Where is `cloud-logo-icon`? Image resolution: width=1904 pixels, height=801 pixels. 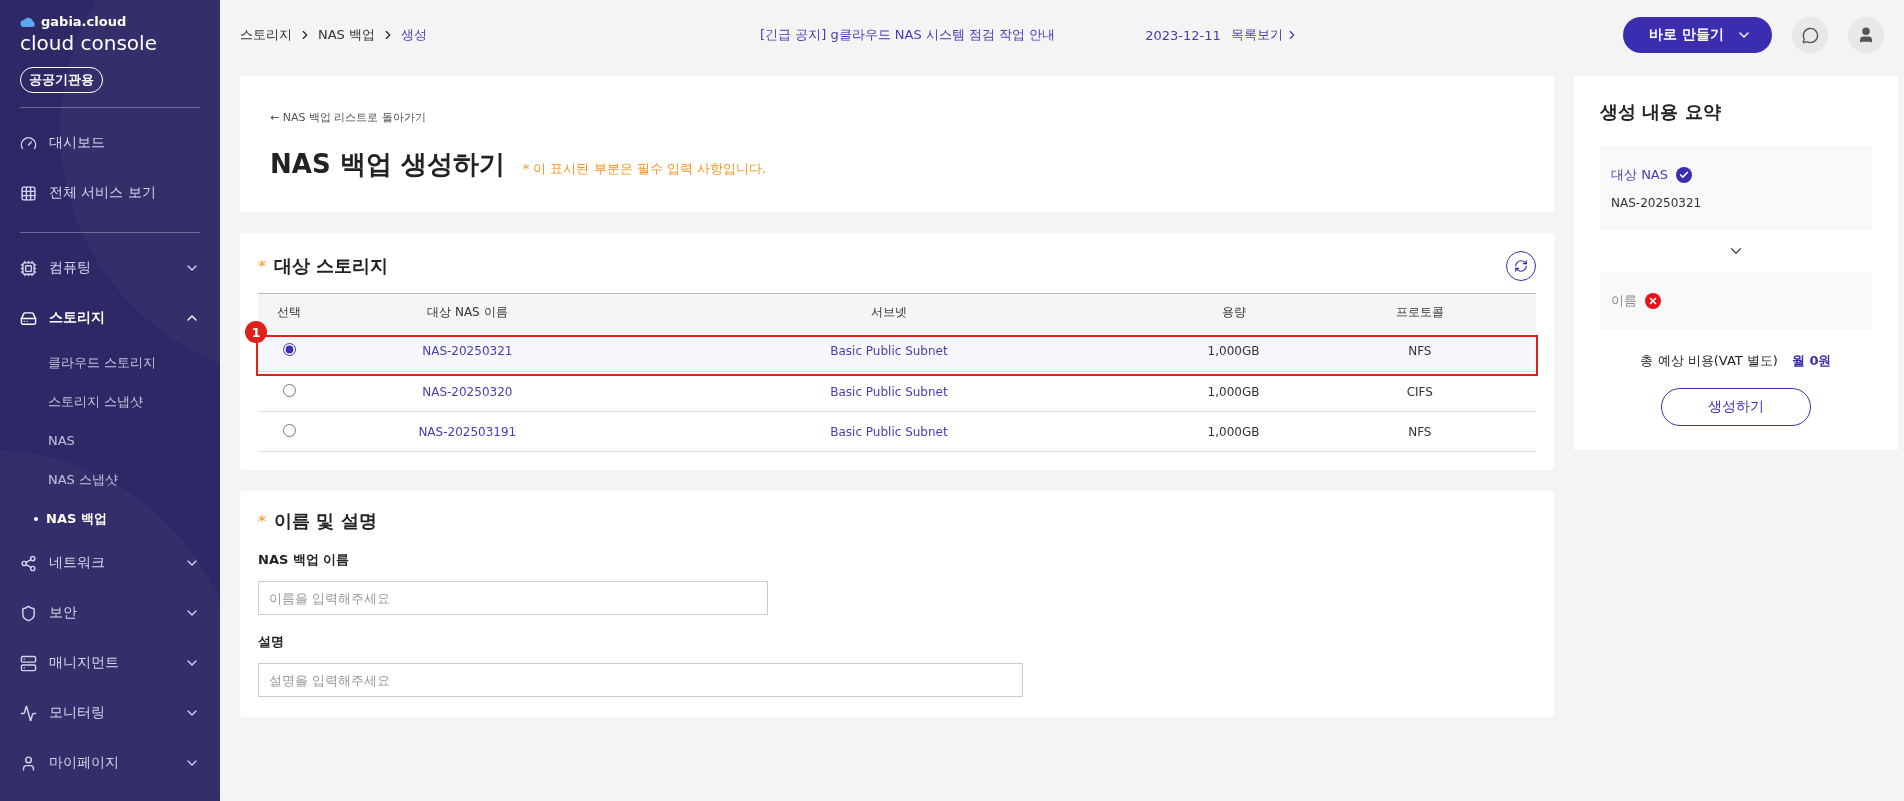
cloud-logo-icon is located at coordinates (28, 21).